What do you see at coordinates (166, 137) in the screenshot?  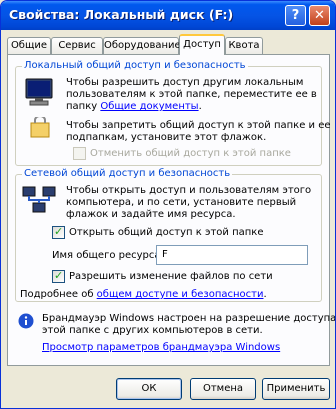 I see `local-text-line5: подпапкам, установите этот флажок.` at bounding box center [166, 137].